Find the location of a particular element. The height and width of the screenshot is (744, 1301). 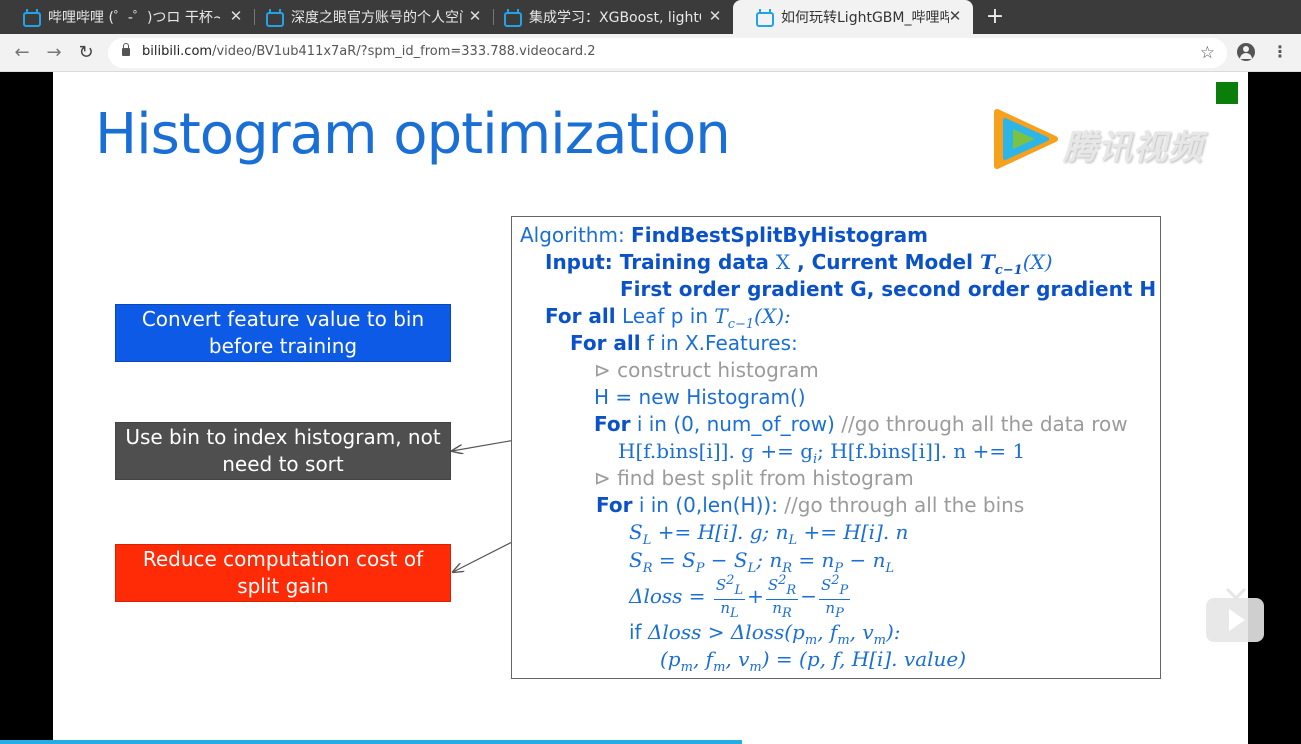

box-line: Use bin to index histogram, not is located at coordinates (283, 437).